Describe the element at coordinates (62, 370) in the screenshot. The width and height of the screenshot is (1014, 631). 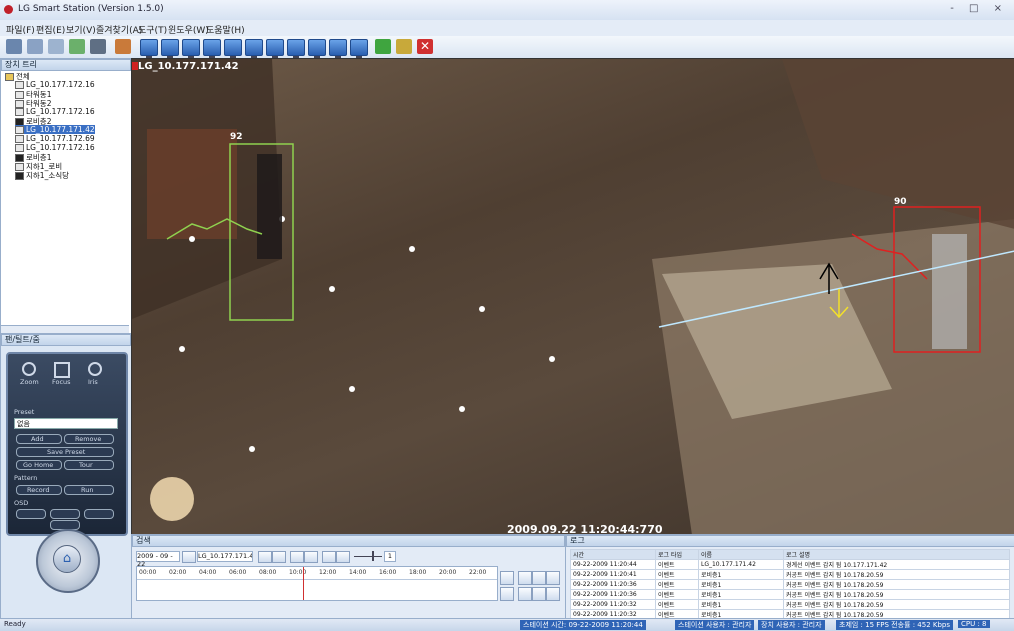
I see `focus-icon` at that location.